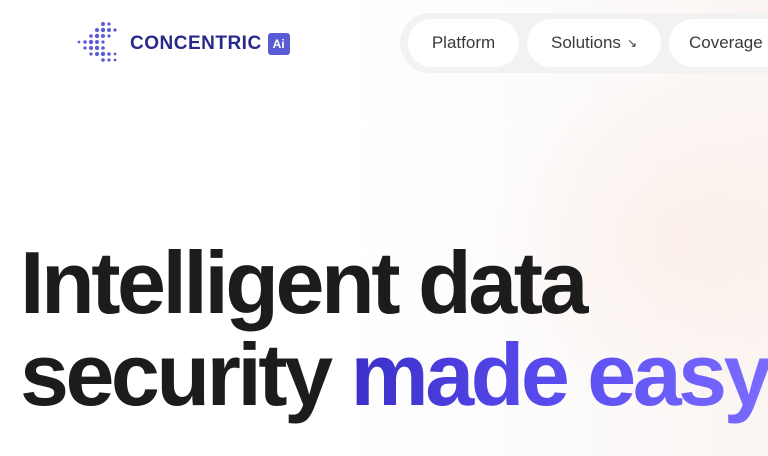 The width and height of the screenshot is (768, 456). I want to click on nav-item-platform: Platform, so click(463, 43).